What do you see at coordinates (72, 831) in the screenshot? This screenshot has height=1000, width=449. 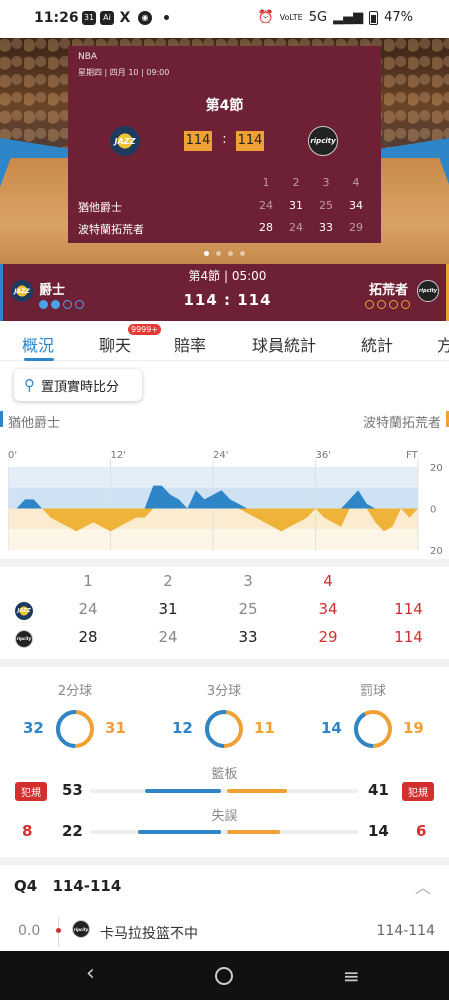 I see `home-turnovers: 22` at bounding box center [72, 831].